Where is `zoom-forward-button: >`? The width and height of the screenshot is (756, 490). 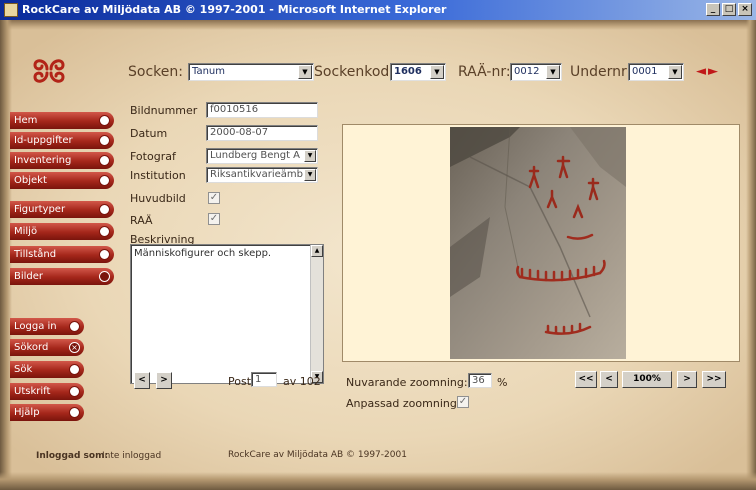 zoom-forward-button: > is located at coordinates (687, 379).